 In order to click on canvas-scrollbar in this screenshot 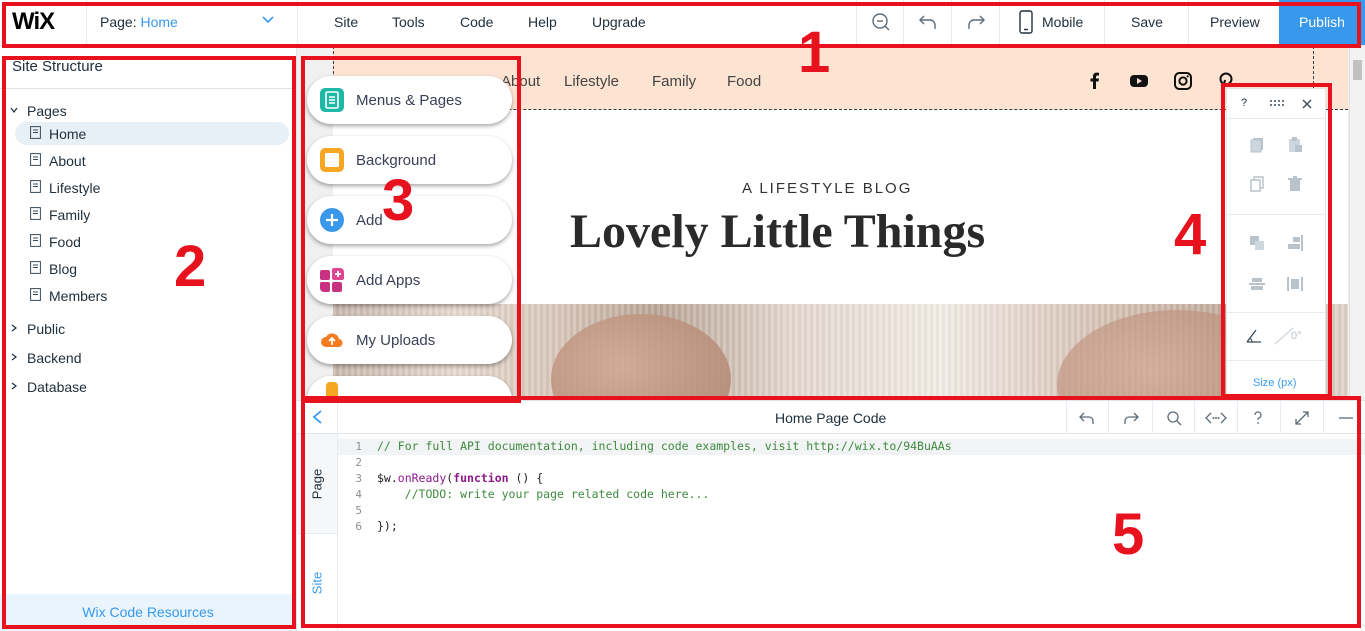, I will do `click(1357, 223)`.